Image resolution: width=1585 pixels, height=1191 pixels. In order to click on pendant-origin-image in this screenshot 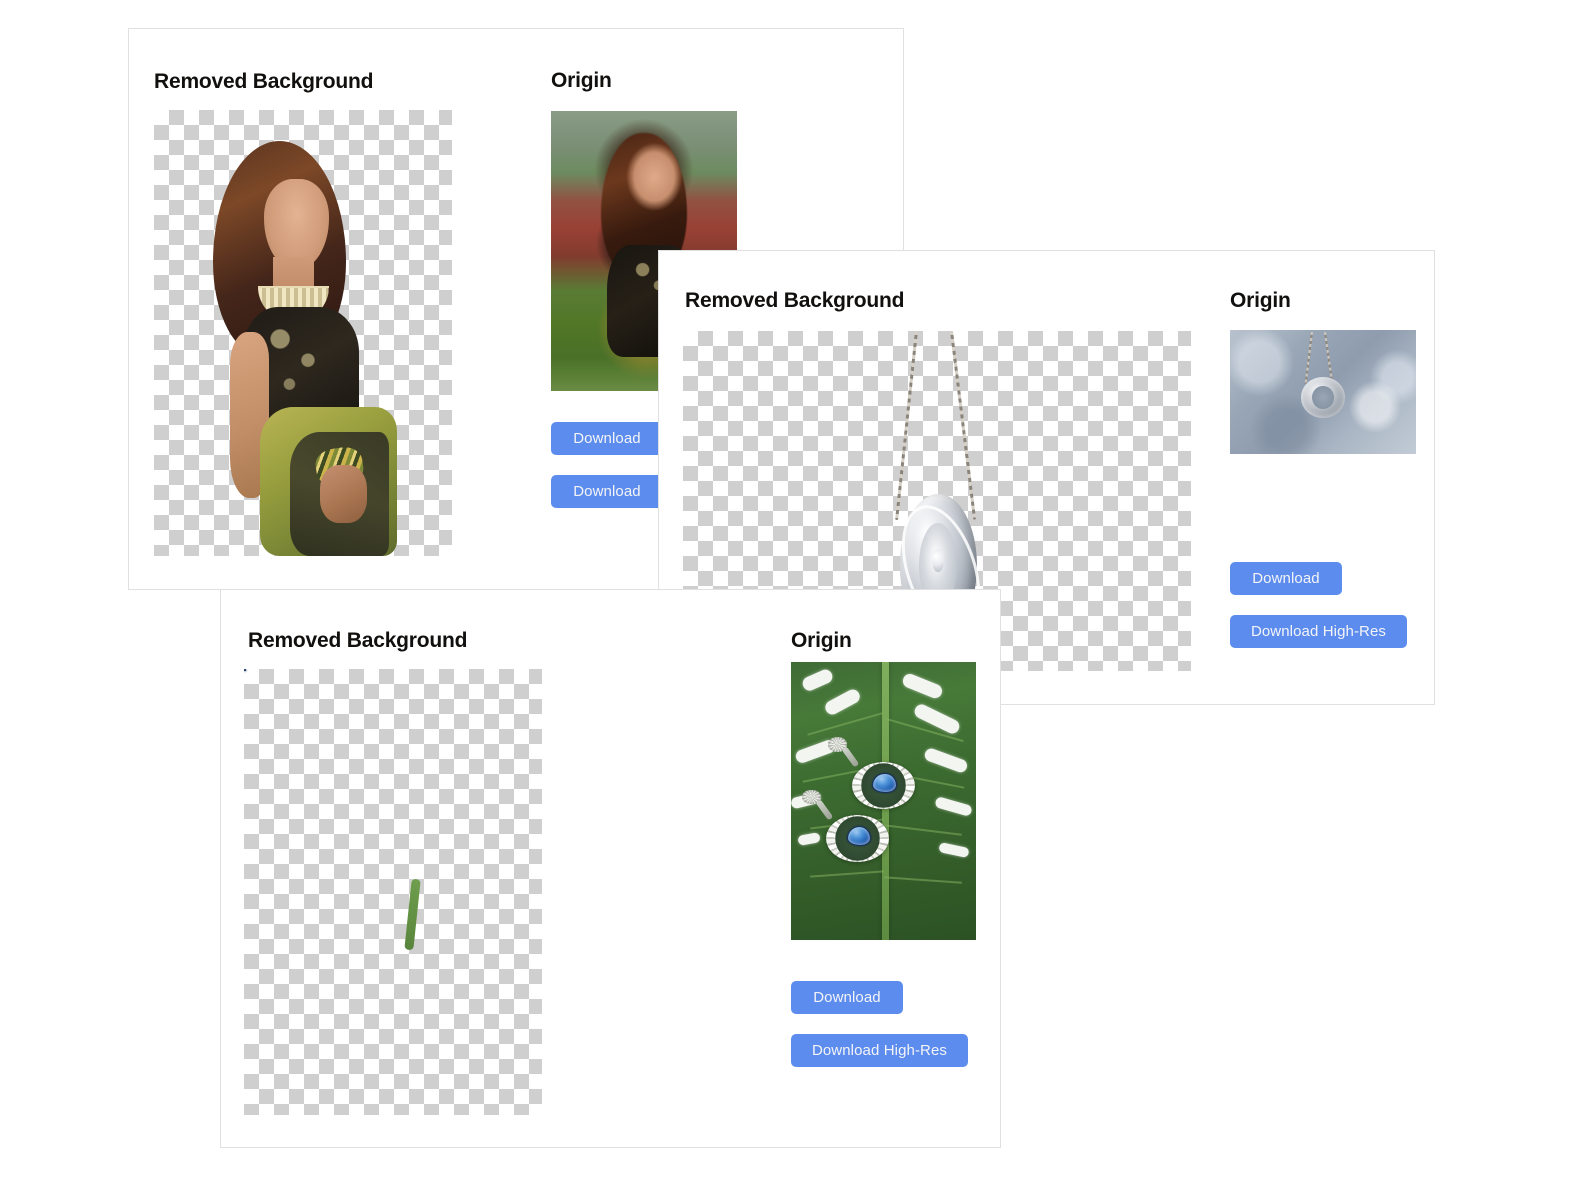, I will do `click(1323, 392)`.